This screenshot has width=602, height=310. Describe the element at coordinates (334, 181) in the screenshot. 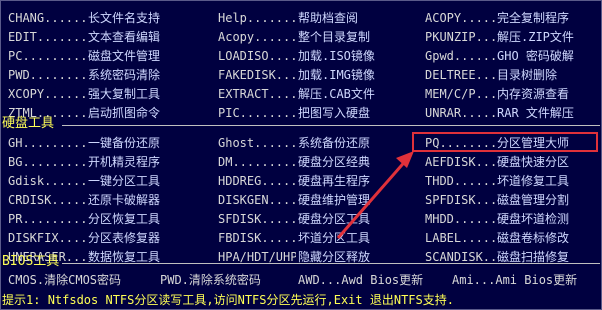

I see `menu-description: 硬盘再生程序` at that location.